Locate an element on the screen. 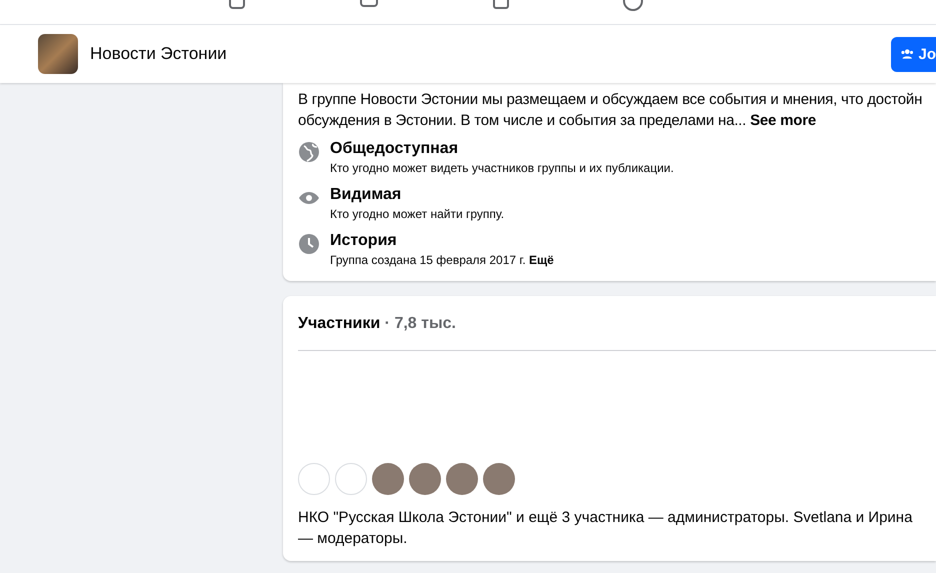 This screenshot has height=573, width=936. privacy-title: Видимая is located at coordinates (366, 195).